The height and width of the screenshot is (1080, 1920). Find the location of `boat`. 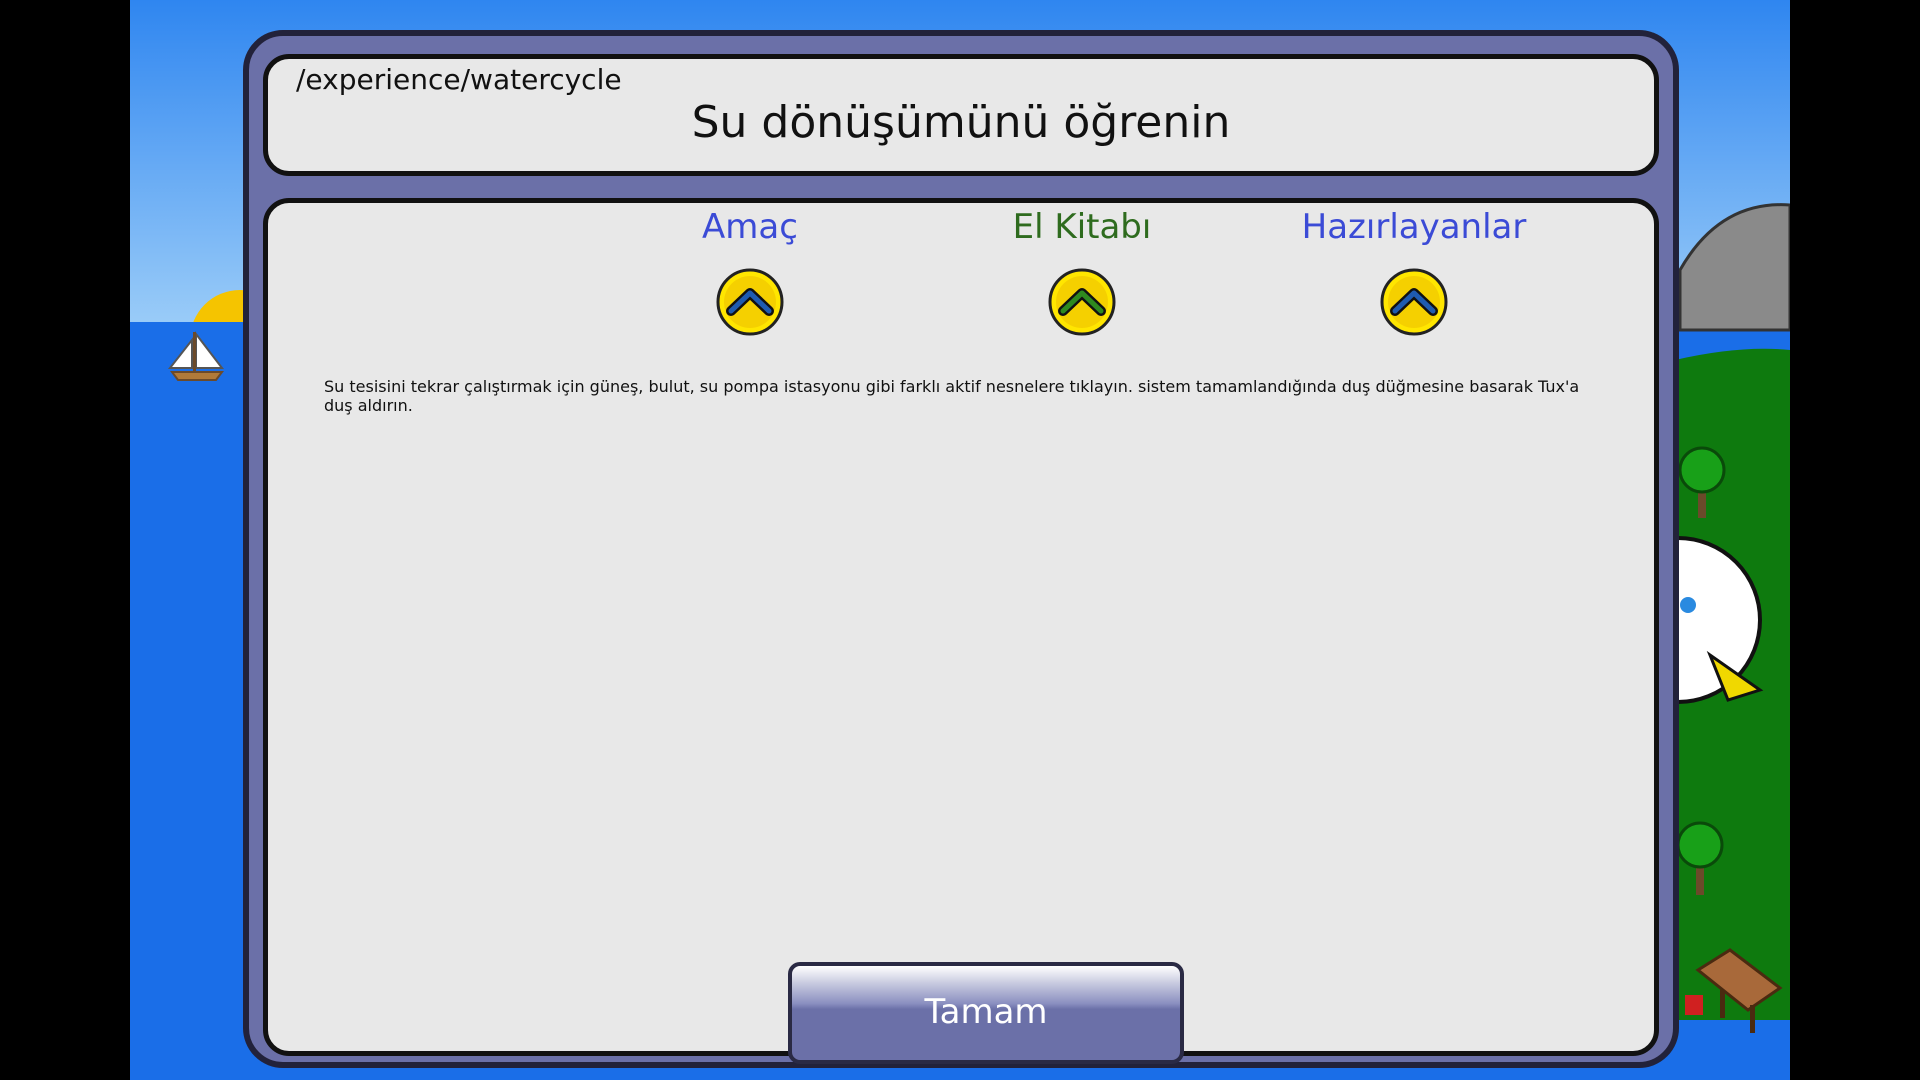

boat is located at coordinates (1694, 1005).